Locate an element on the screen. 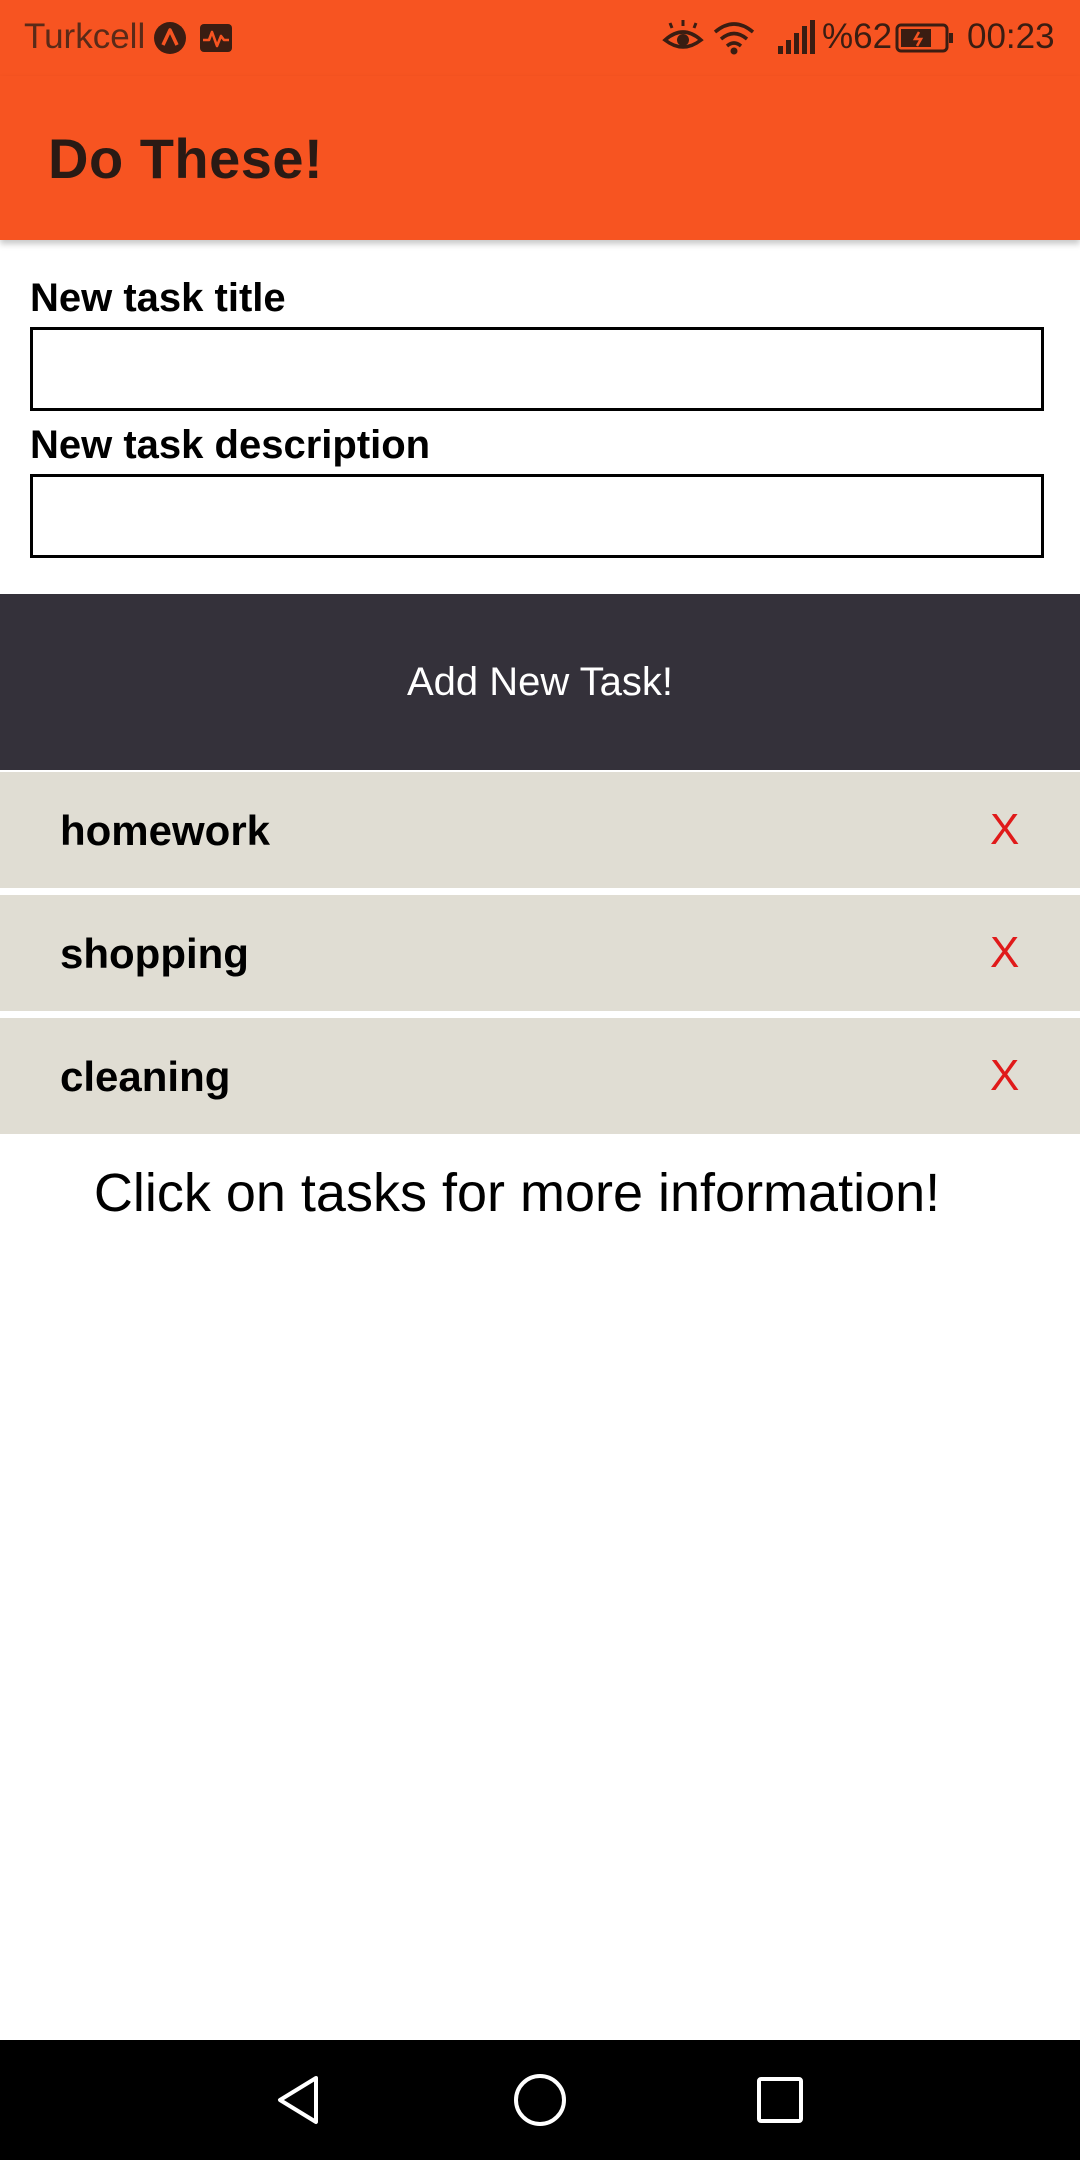  navigation-bar is located at coordinates (540, 2100).